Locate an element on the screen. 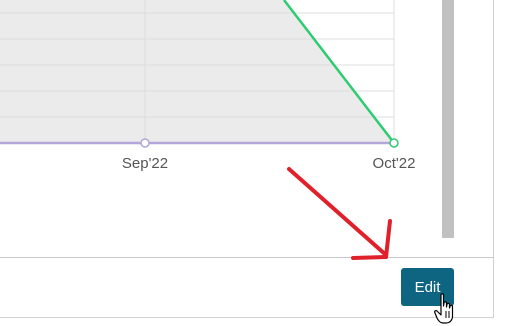  vertical-scrollbar is located at coordinates (448, 119).